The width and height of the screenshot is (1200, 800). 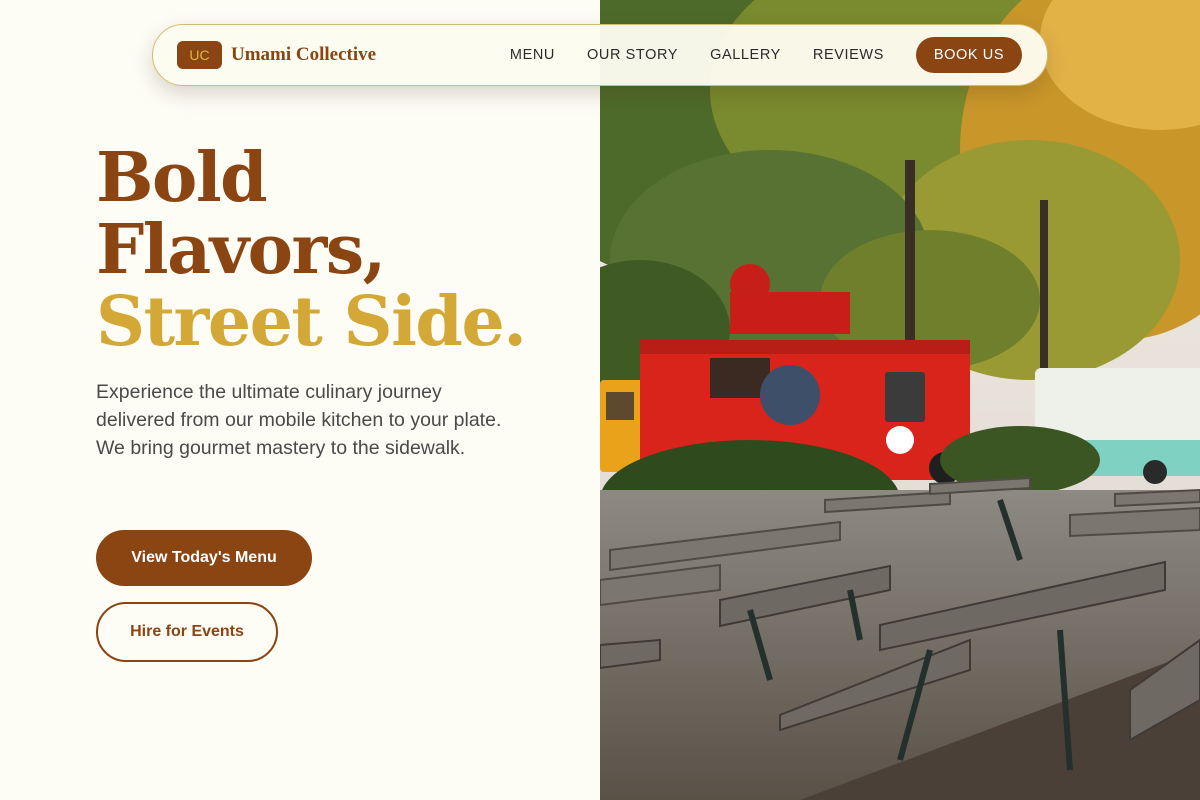 I want to click on logo-badge: UC, so click(x=199, y=55).